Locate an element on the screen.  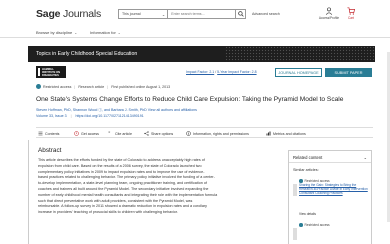
rights-label: Information, rights and permissions is located at coordinates (221, 133).